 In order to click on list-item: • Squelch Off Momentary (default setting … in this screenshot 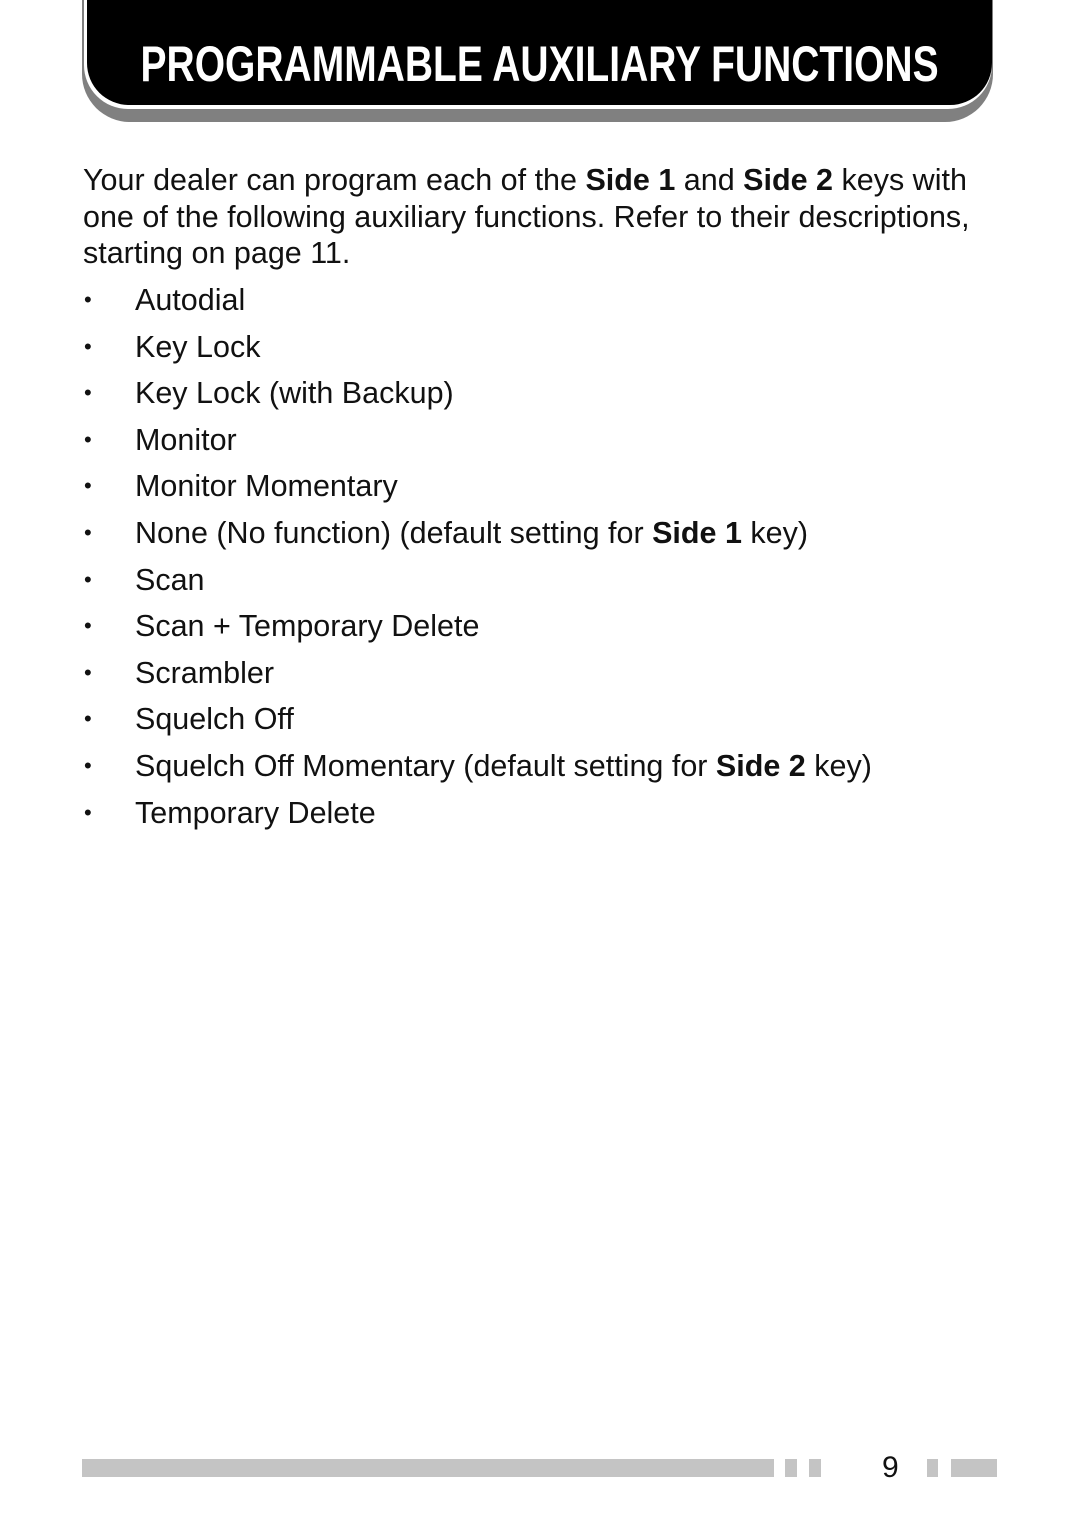, I will do `click(477, 770)`.